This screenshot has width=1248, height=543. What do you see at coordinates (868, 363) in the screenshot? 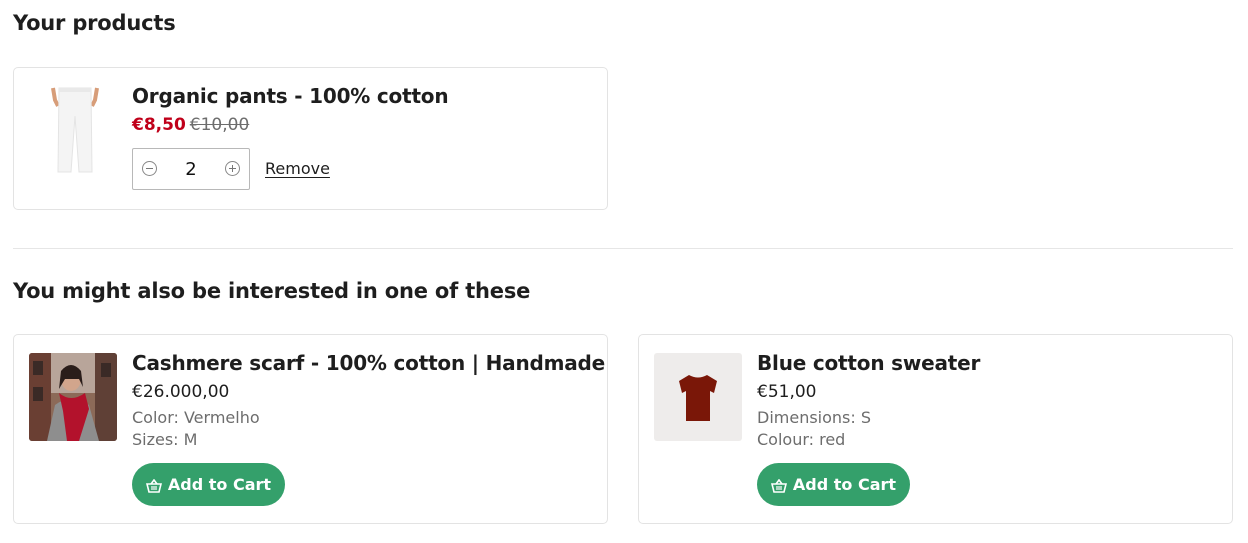
I see `recommendation-title: Blue cotton sweater` at bounding box center [868, 363].